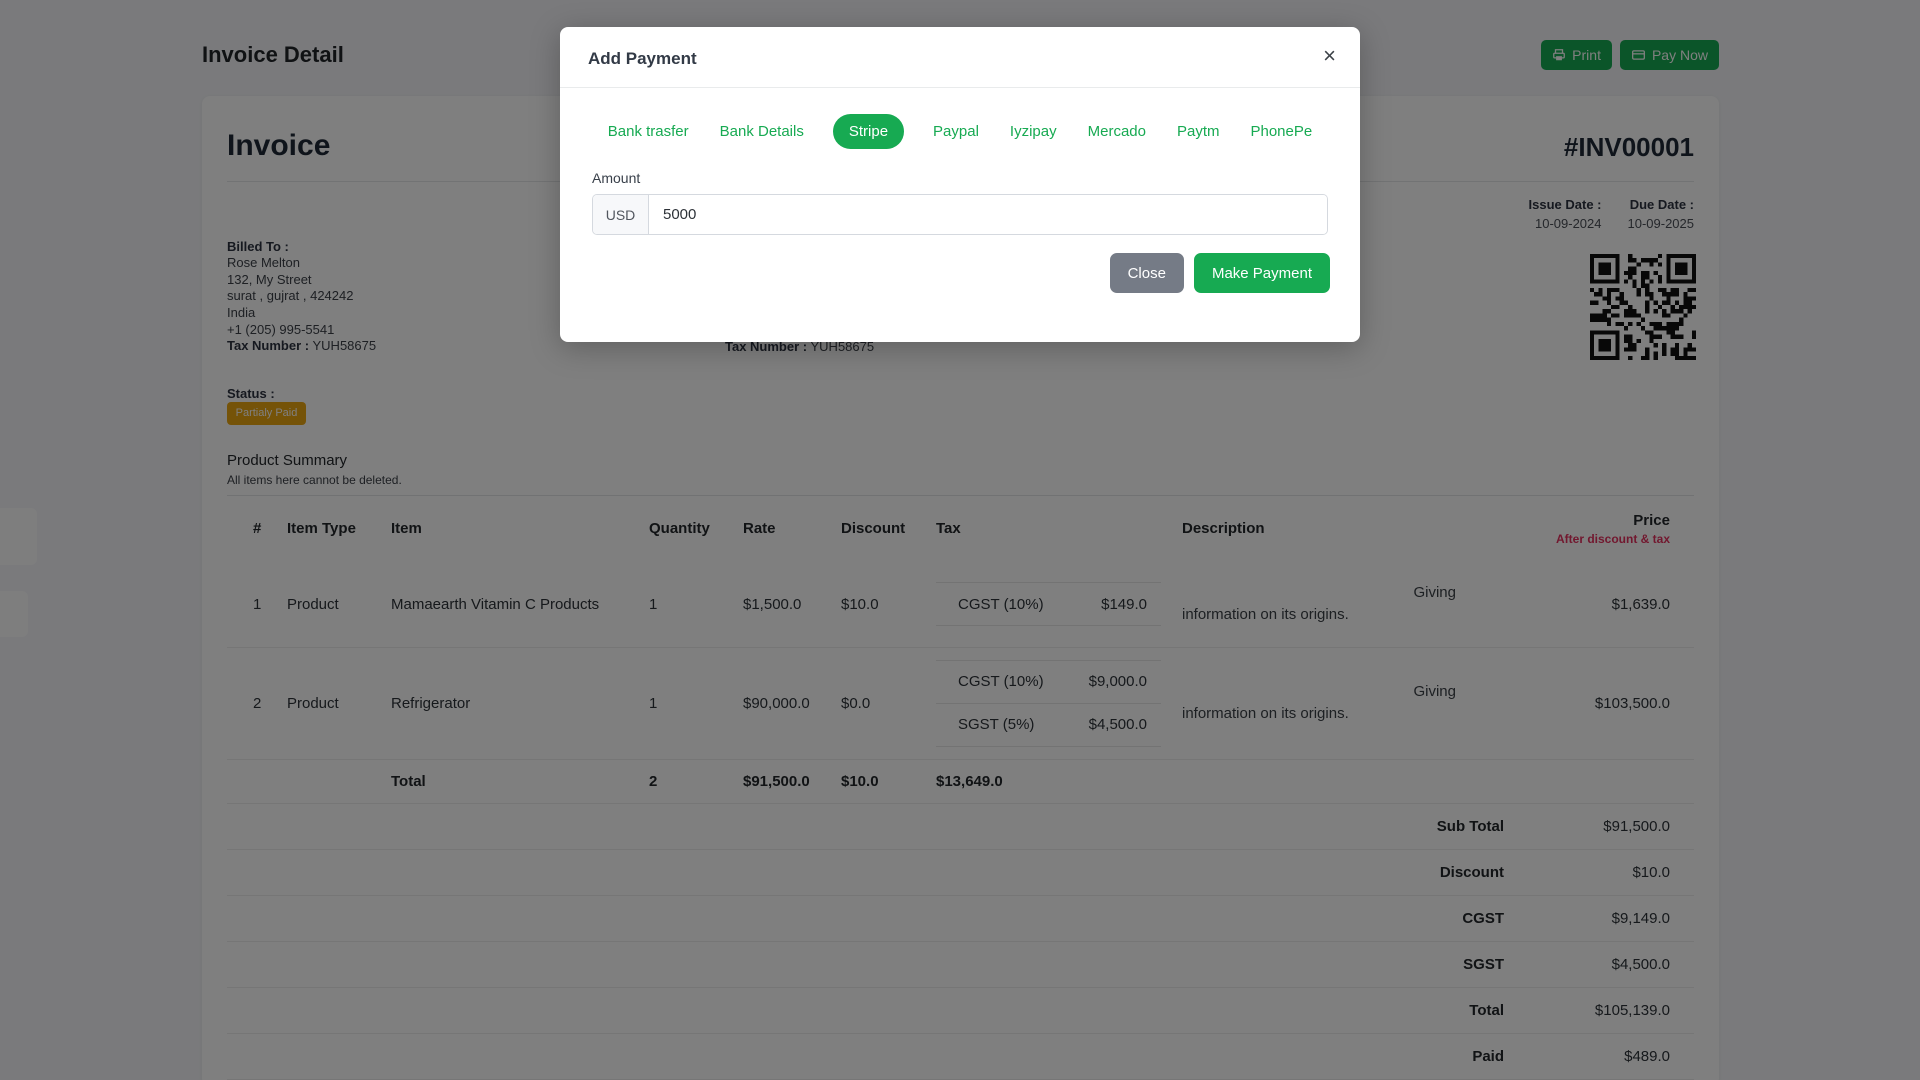 The width and height of the screenshot is (1920, 1080). Describe the element at coordinates (1117, 131) in the screenshot. I see `tab-mercado: Mercado` at that location.